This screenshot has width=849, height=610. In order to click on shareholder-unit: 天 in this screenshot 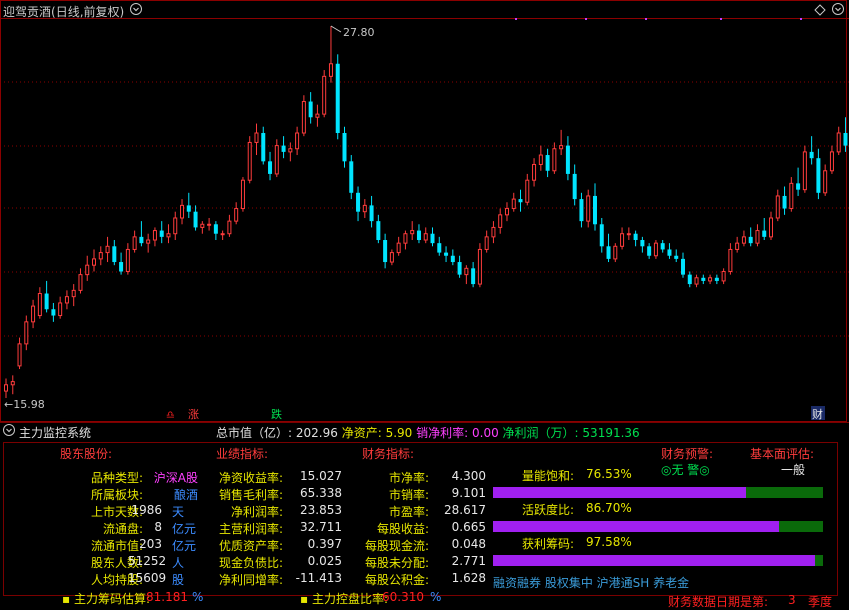, I will do `click(178, 512)`.